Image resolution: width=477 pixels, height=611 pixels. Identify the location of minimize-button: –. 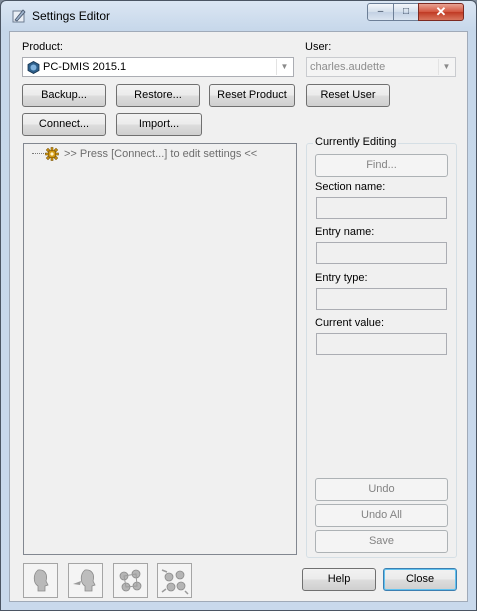
(380, 12).